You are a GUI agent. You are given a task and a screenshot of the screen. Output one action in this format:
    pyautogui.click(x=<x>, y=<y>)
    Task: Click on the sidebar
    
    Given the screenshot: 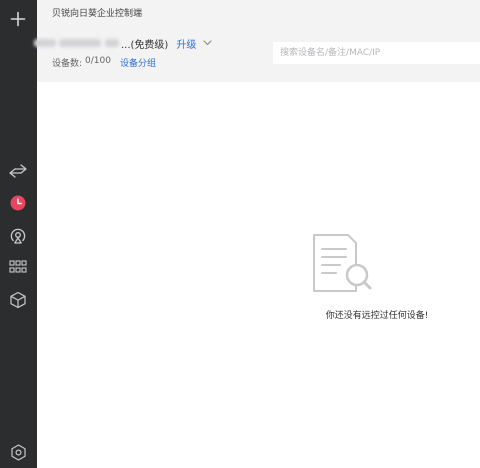 What is the action you would take?
    pyautogui.click(x=18, y=234)
    